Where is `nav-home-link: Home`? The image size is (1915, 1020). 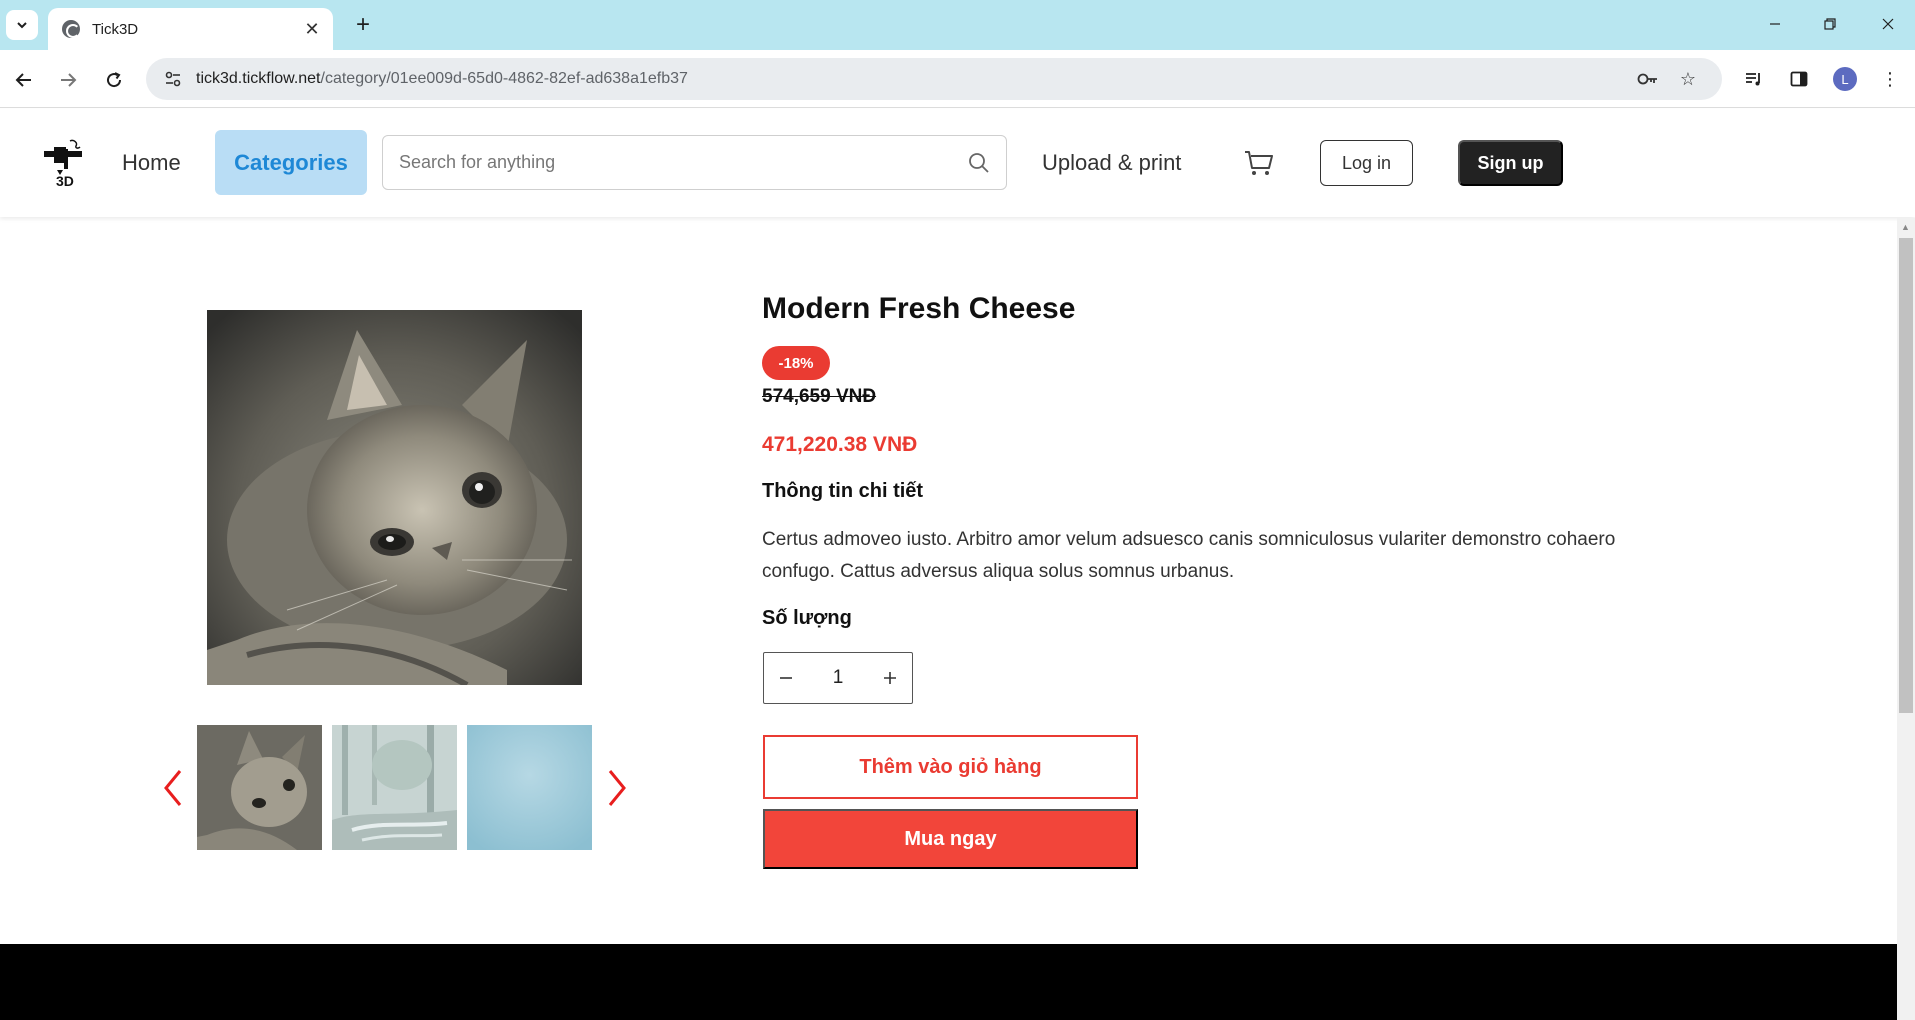
nav-home-link: Home is located at coordinates (151, 163).